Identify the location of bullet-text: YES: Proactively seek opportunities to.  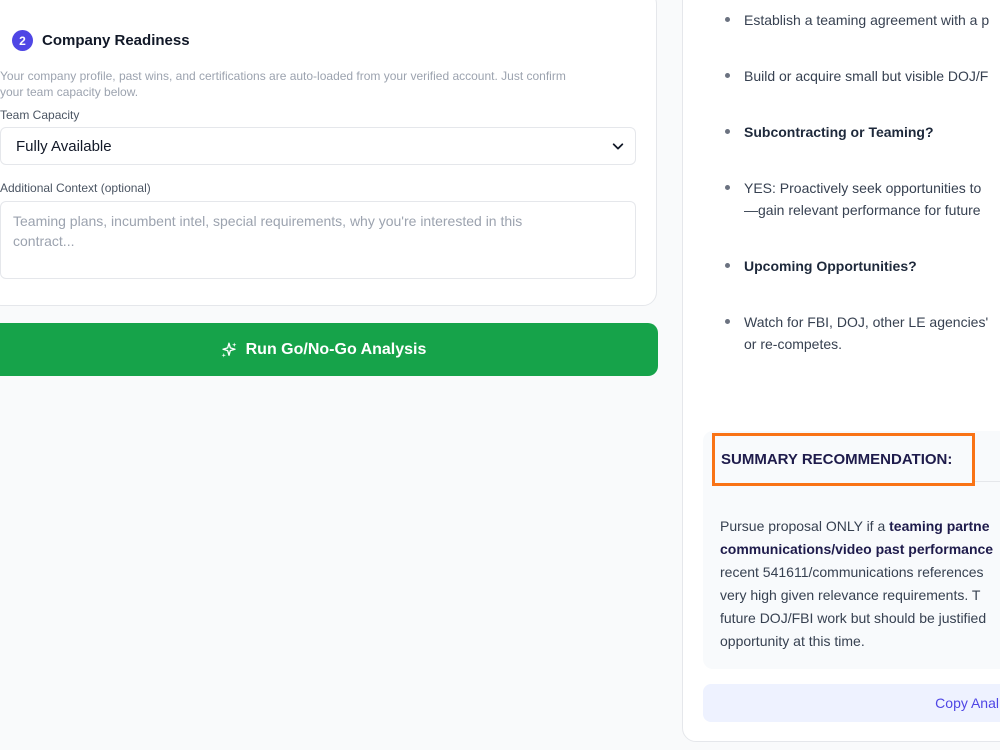
(863, 188).